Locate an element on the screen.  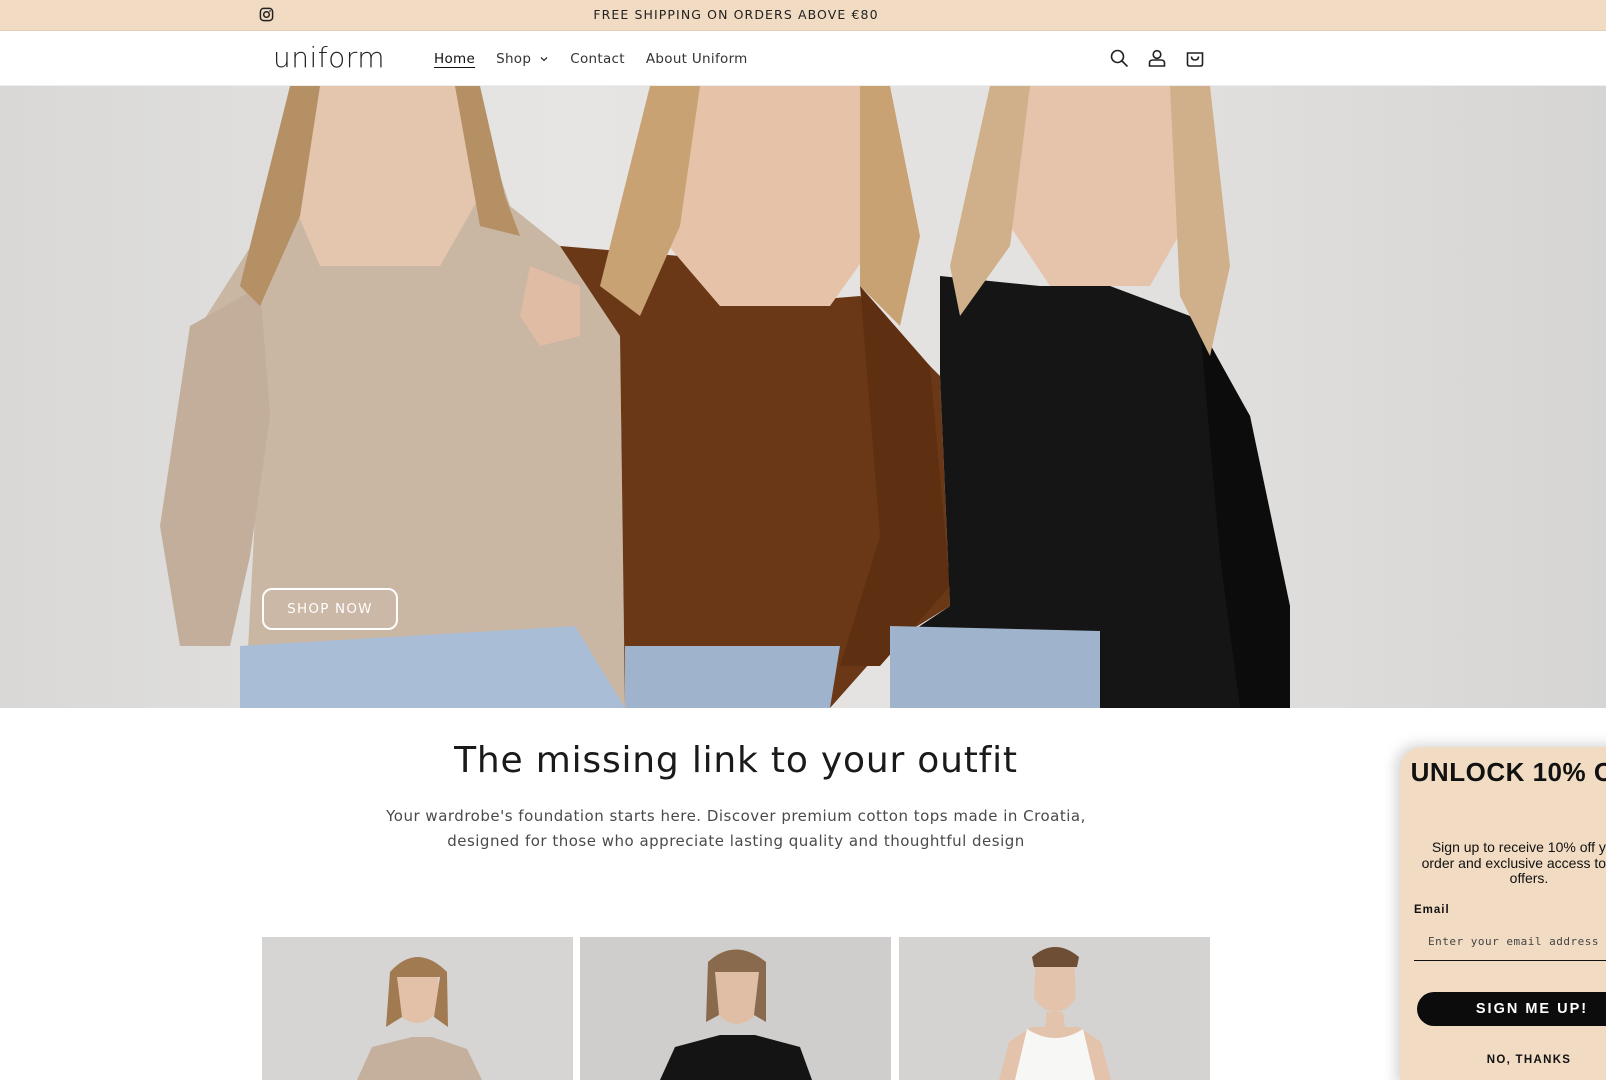
site-header: uniform Home Shop Contact About Uniform is located at coordinates (803, 58).